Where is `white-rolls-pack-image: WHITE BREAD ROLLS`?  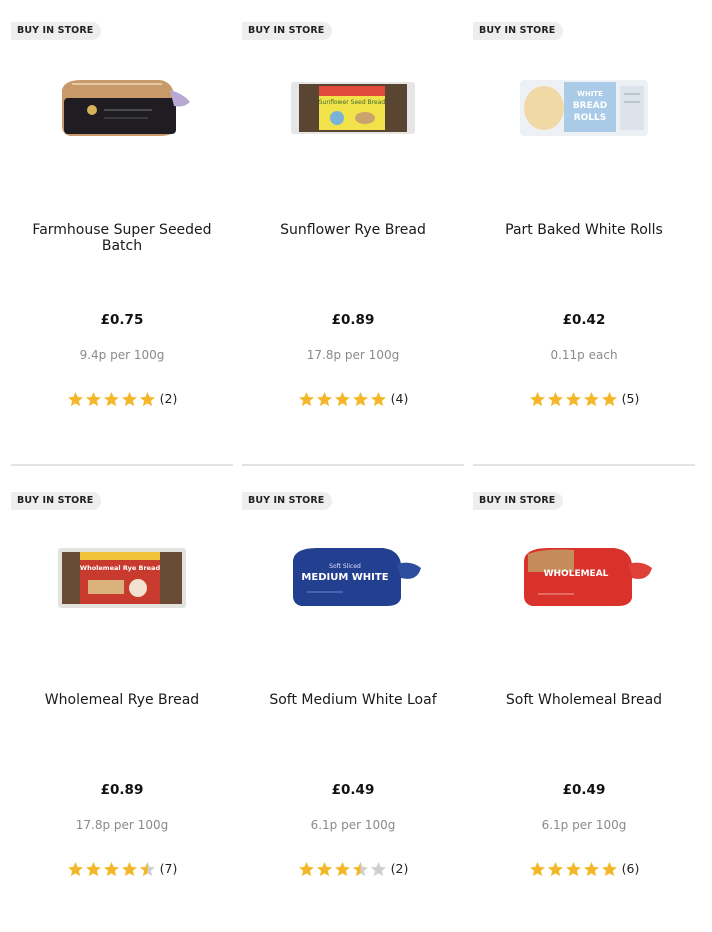 white-rolls-pack-image: WHITE BREAD ROLLS is located at coordinates (584, 108).